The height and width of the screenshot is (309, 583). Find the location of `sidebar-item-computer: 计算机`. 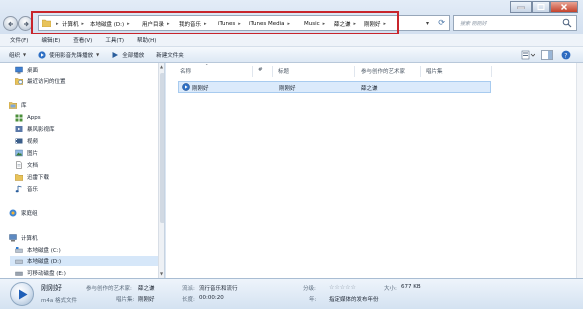

sidebar-item-computer: 计算机 is located at coordinates (23, 238).